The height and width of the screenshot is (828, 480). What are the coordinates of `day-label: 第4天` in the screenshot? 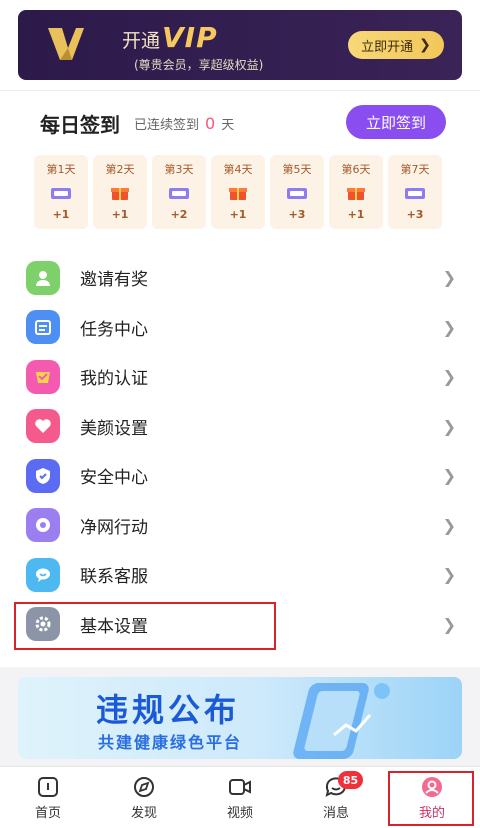 It's located at (238, 169).